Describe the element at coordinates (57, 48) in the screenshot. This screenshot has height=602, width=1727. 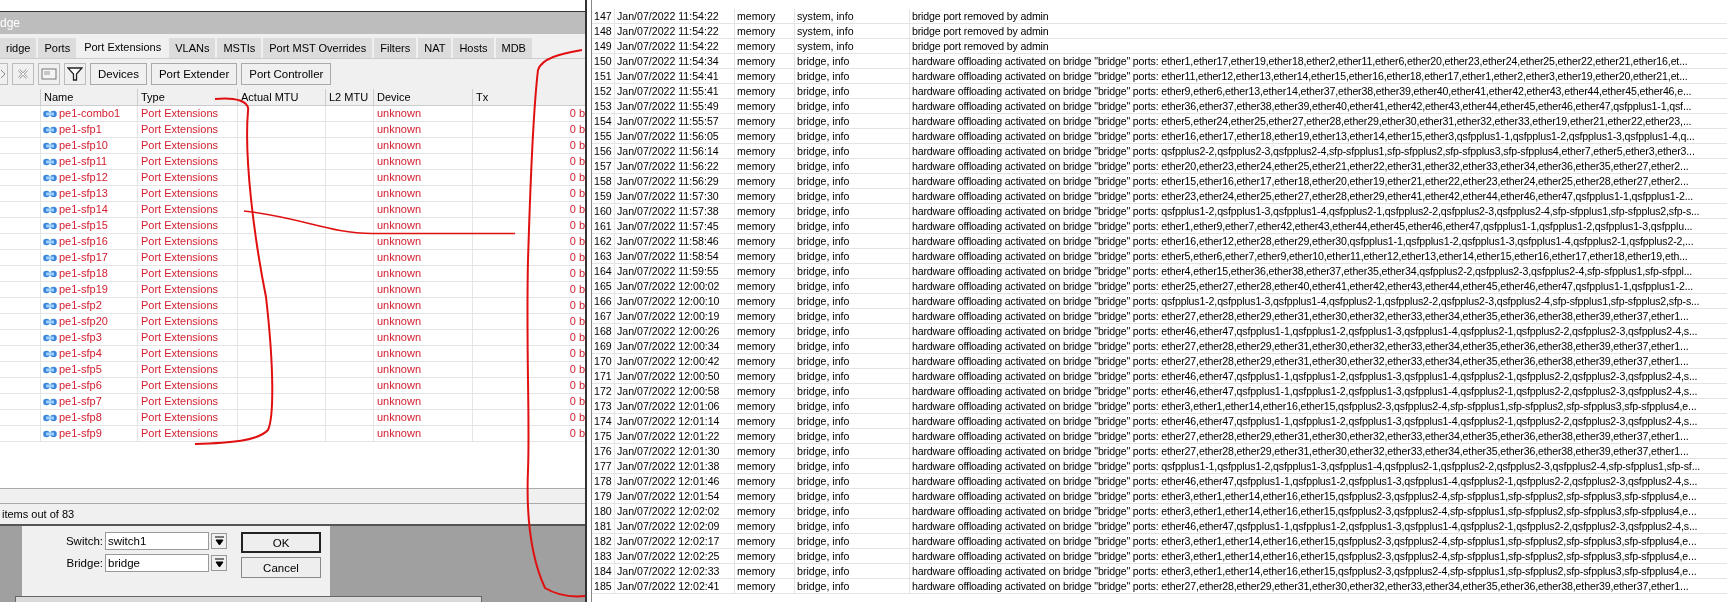
I see `tab: Ports` at that location.